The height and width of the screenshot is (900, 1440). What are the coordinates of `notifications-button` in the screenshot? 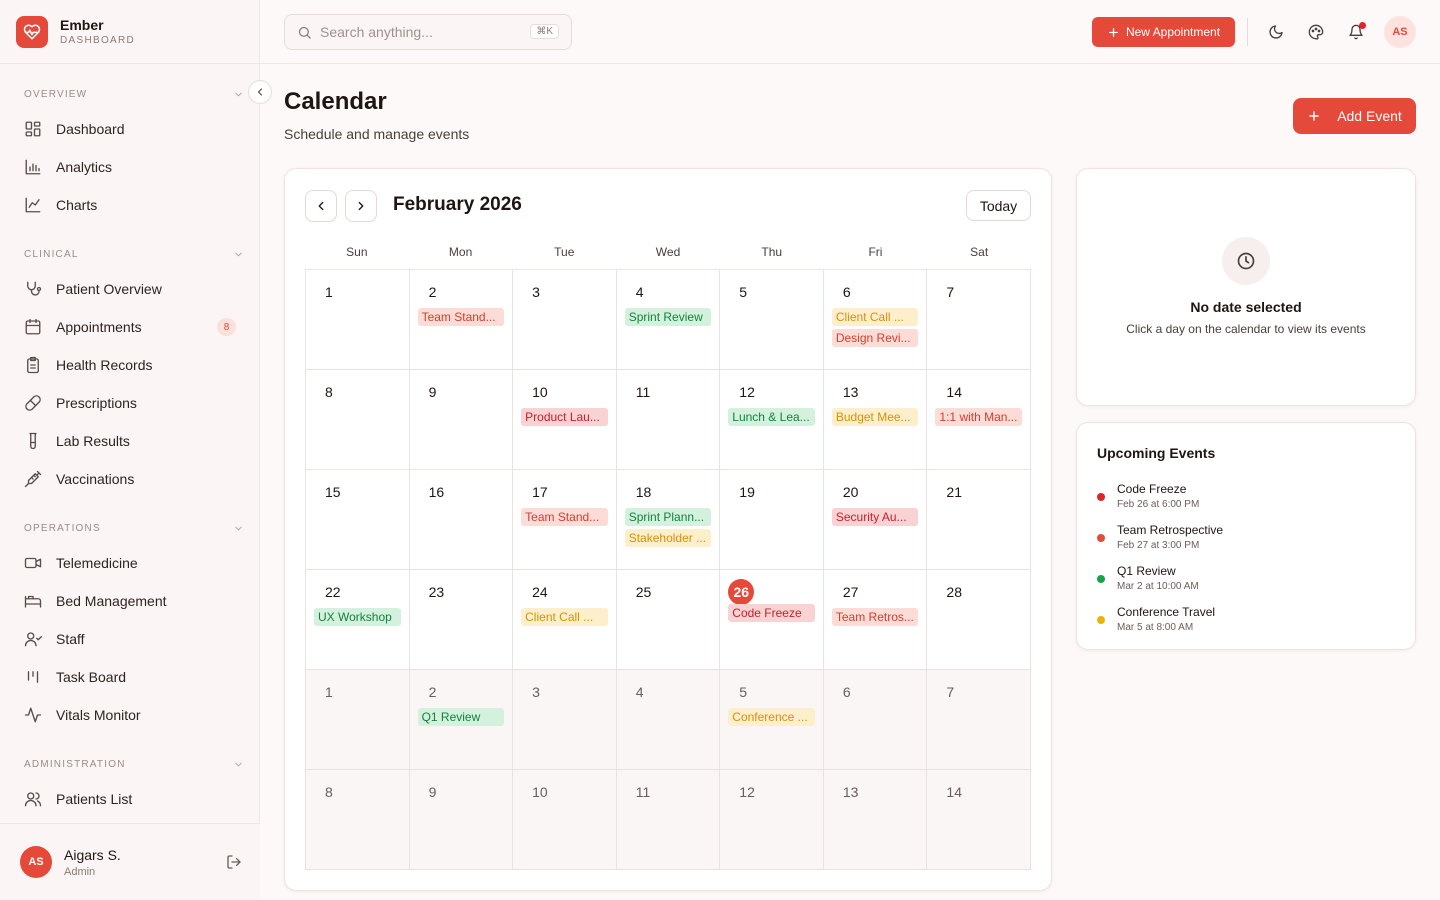 It's located at (1356, 32).